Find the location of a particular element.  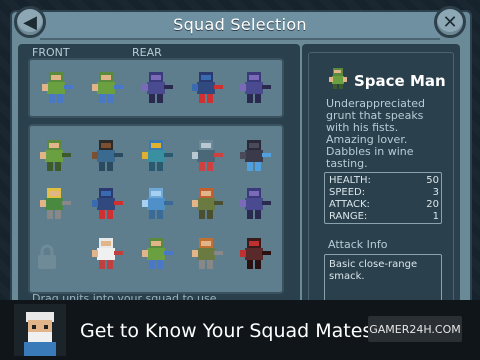

banner-text: Get to Know Your Squad Mates! is located at coordinates (230, 331).